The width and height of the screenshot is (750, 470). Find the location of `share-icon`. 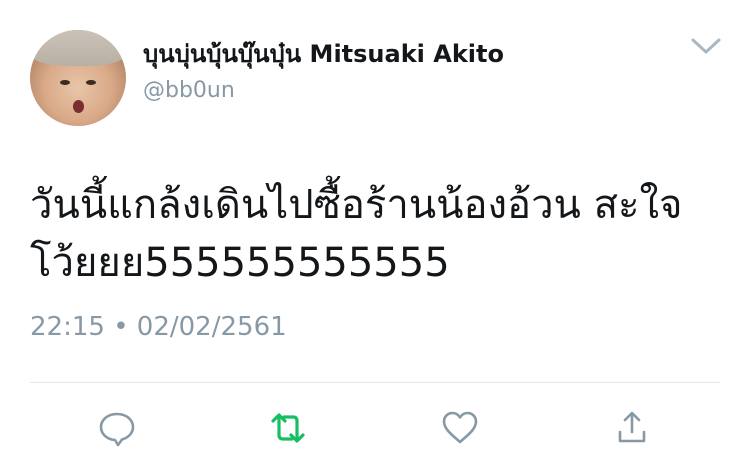

share-icon is located at coordinates (632, 427).